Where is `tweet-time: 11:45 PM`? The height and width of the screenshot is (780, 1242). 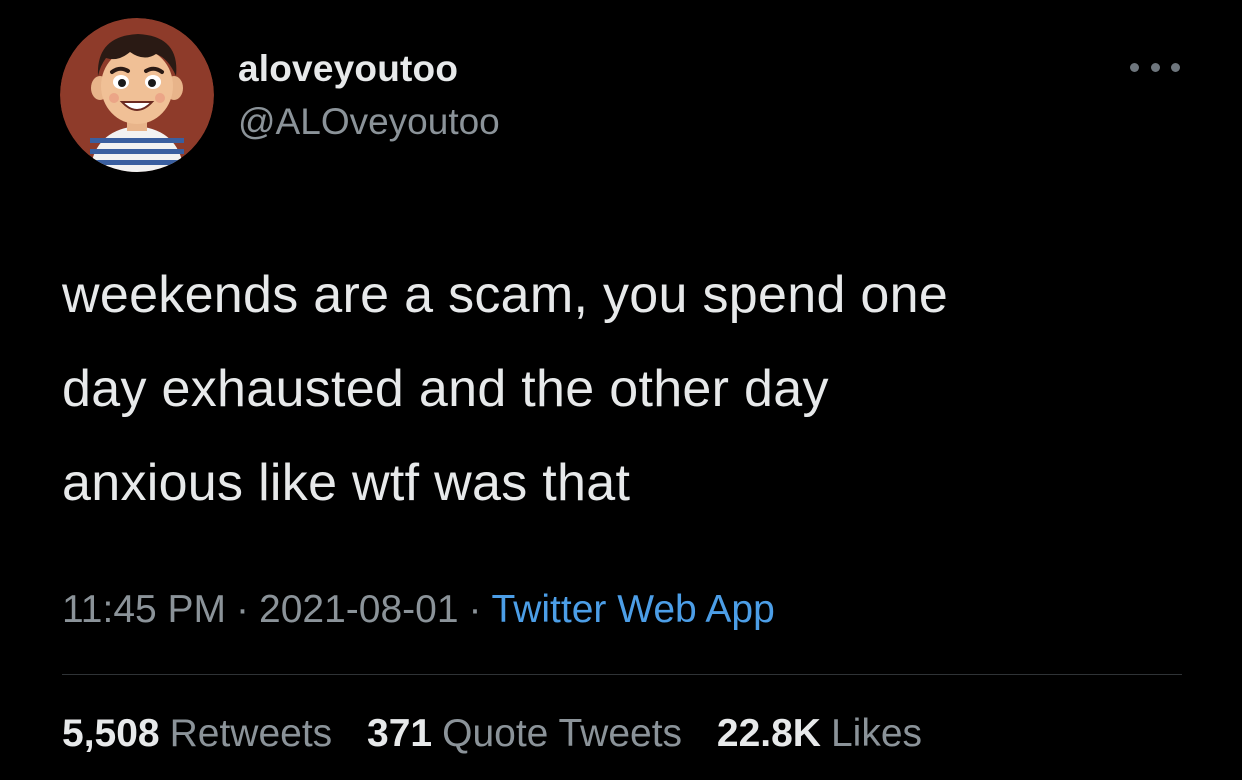 tweet-time: 11:45 PM is located at coordinates (144, 609).